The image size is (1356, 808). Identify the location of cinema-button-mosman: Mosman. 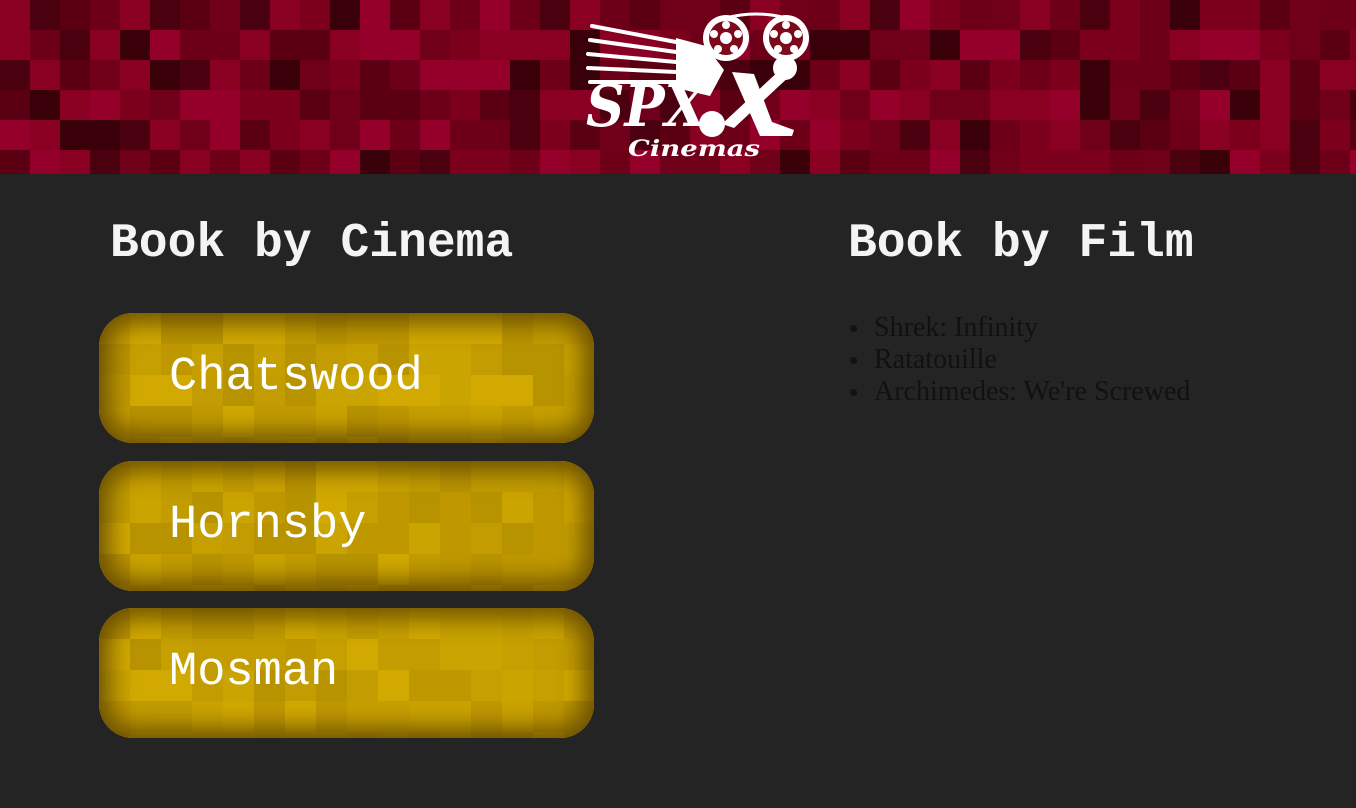
(346, 673).